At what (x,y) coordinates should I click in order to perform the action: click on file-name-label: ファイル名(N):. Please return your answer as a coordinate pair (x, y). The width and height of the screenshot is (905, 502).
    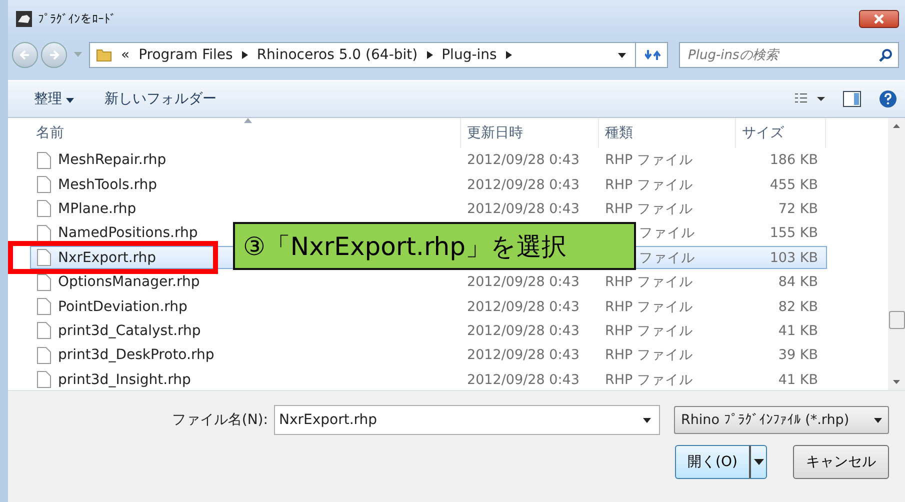
    Looking at the image, I should click on (220, 420).